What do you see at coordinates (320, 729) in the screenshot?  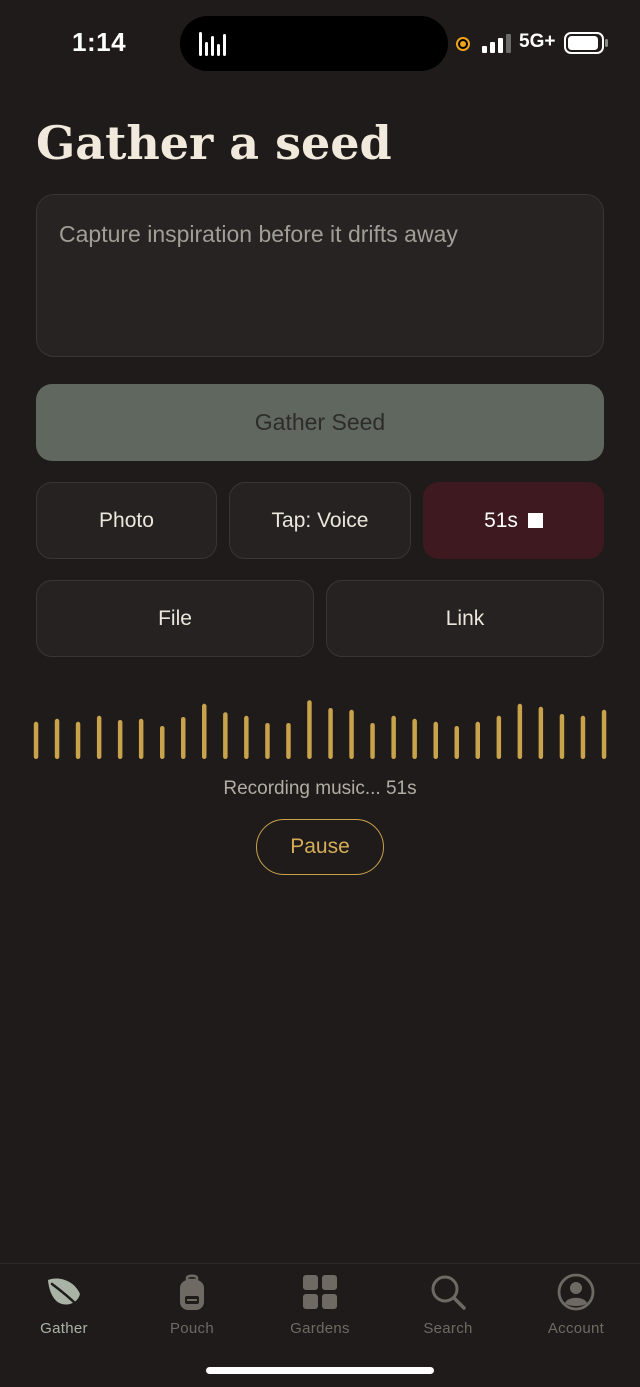 I see `recording-waveform` at bounding box center [320, 729].